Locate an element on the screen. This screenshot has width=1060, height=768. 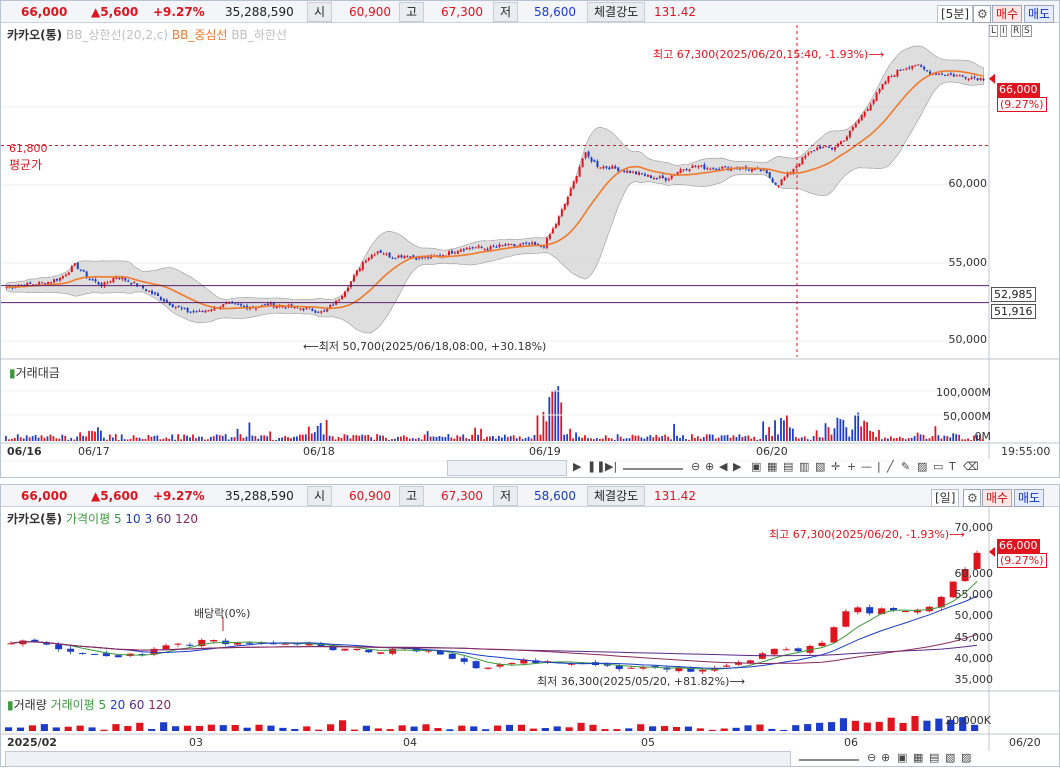
ruler-icon: ▭ is located at coordinates (938, 467).